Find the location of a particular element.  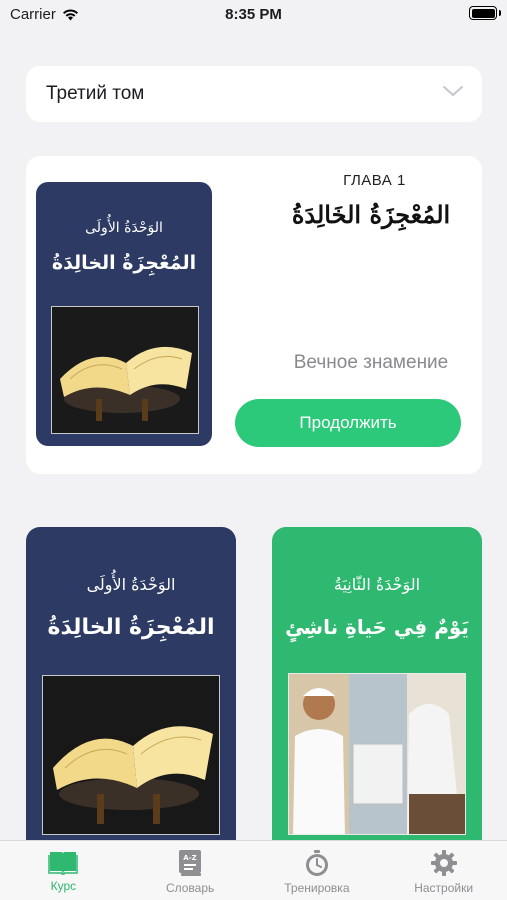

volume-selector: Третий том is located at coordinates (254, 94).